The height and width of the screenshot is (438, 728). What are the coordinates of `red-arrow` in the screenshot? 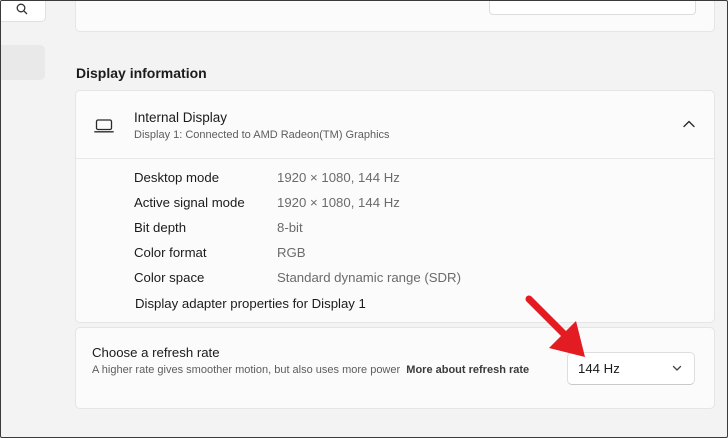 It's located at (555, 326).